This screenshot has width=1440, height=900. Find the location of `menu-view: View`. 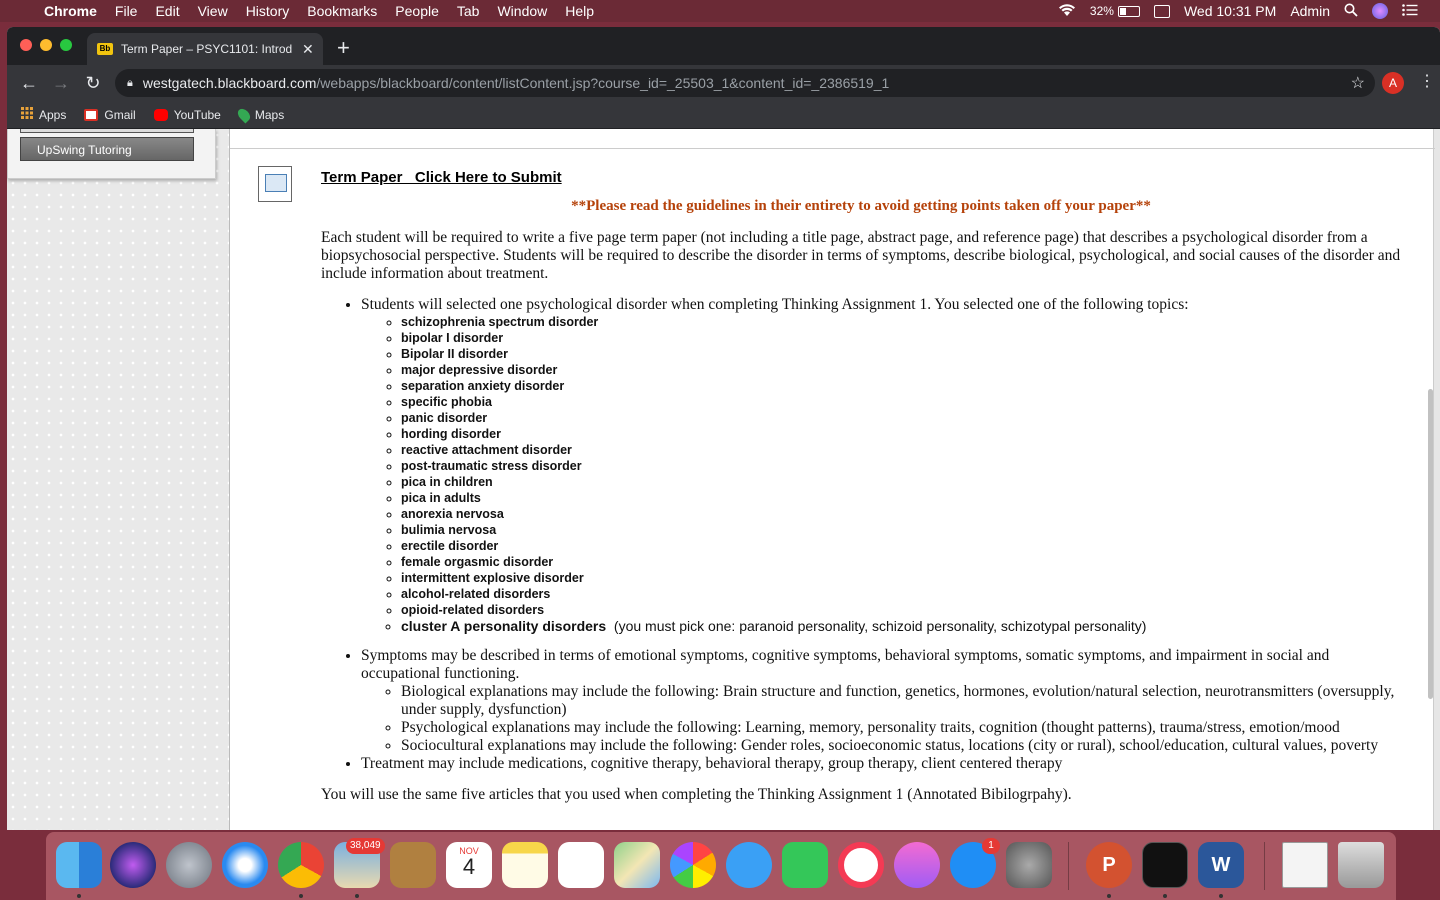

menu-view: View is located at coordinates (213, 11).